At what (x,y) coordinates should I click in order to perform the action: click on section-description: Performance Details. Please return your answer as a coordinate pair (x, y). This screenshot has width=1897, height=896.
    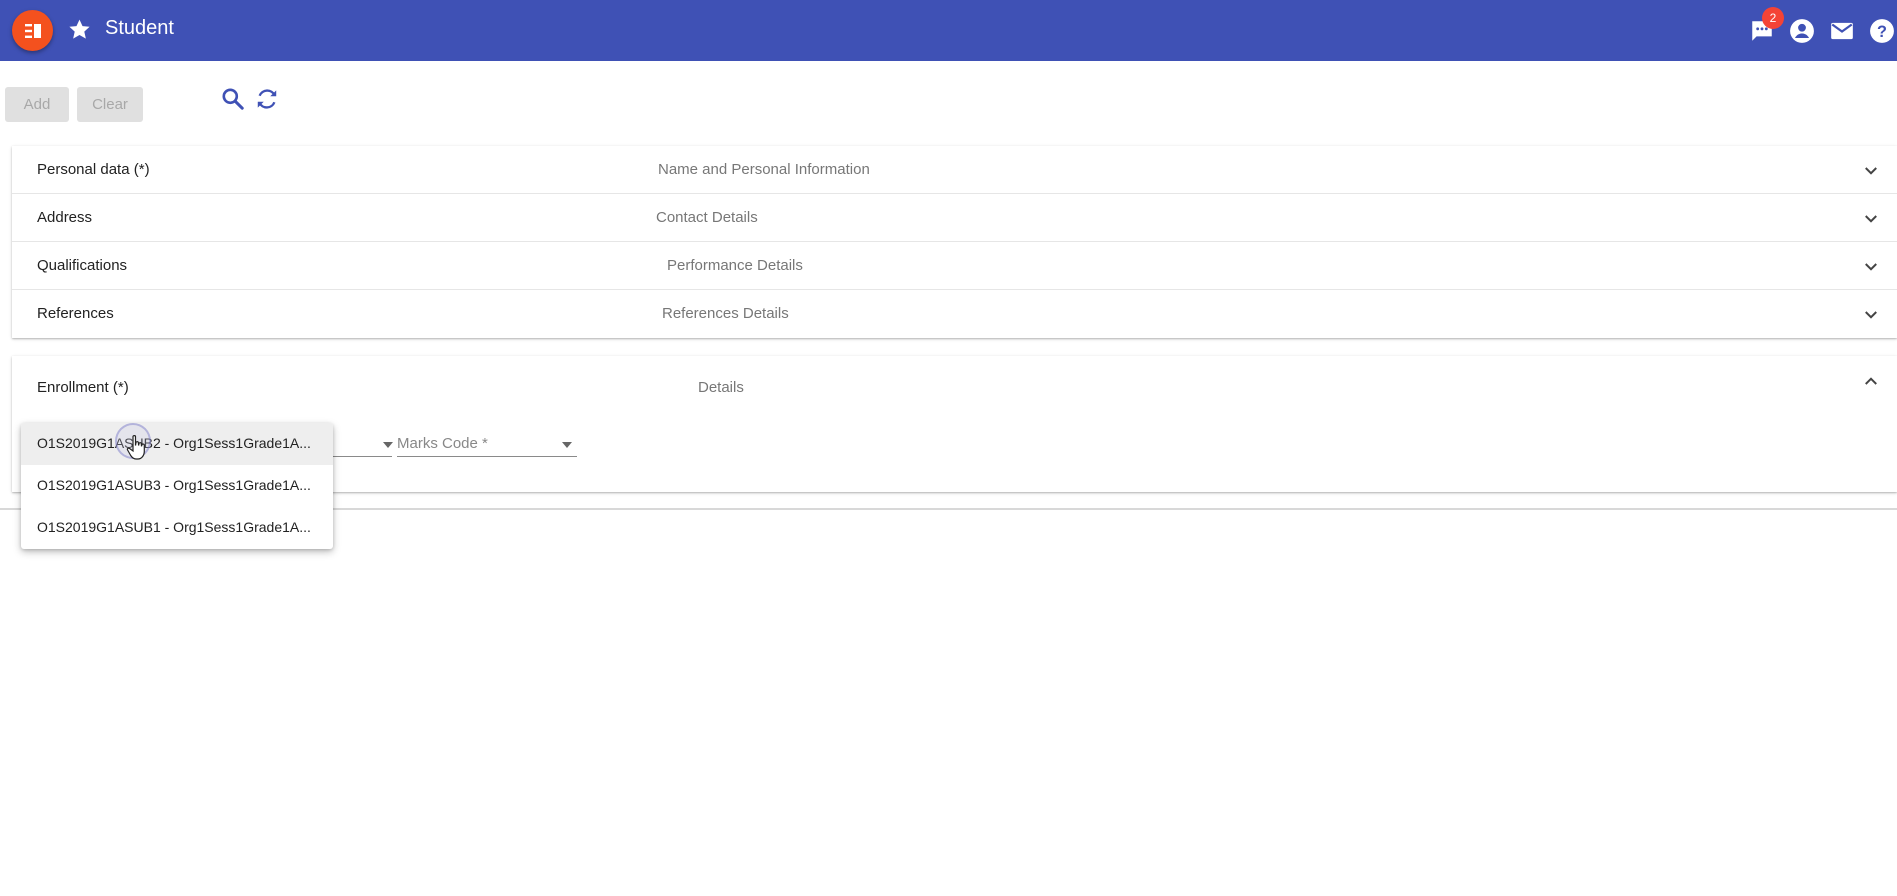
    Looking at the image, I should click on (735, 265).